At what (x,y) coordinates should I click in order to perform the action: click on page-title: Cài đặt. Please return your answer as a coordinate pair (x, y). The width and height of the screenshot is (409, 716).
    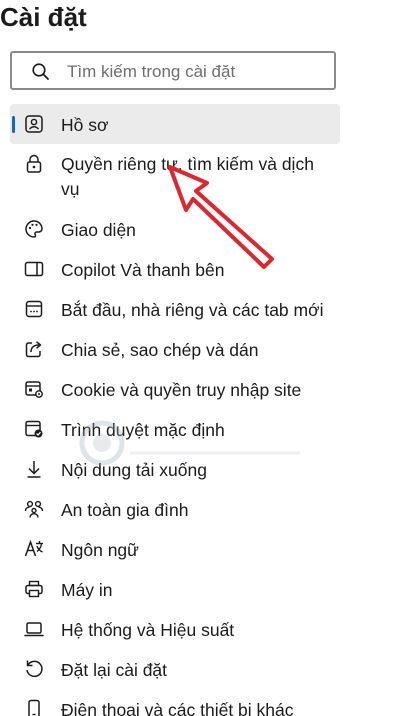
    Looking at the image, I should click on (43, 17).